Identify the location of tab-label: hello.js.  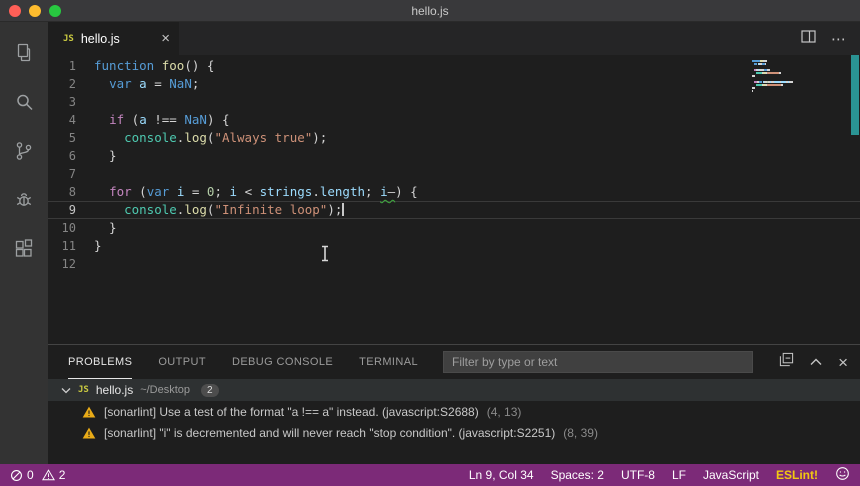
(100, 38).